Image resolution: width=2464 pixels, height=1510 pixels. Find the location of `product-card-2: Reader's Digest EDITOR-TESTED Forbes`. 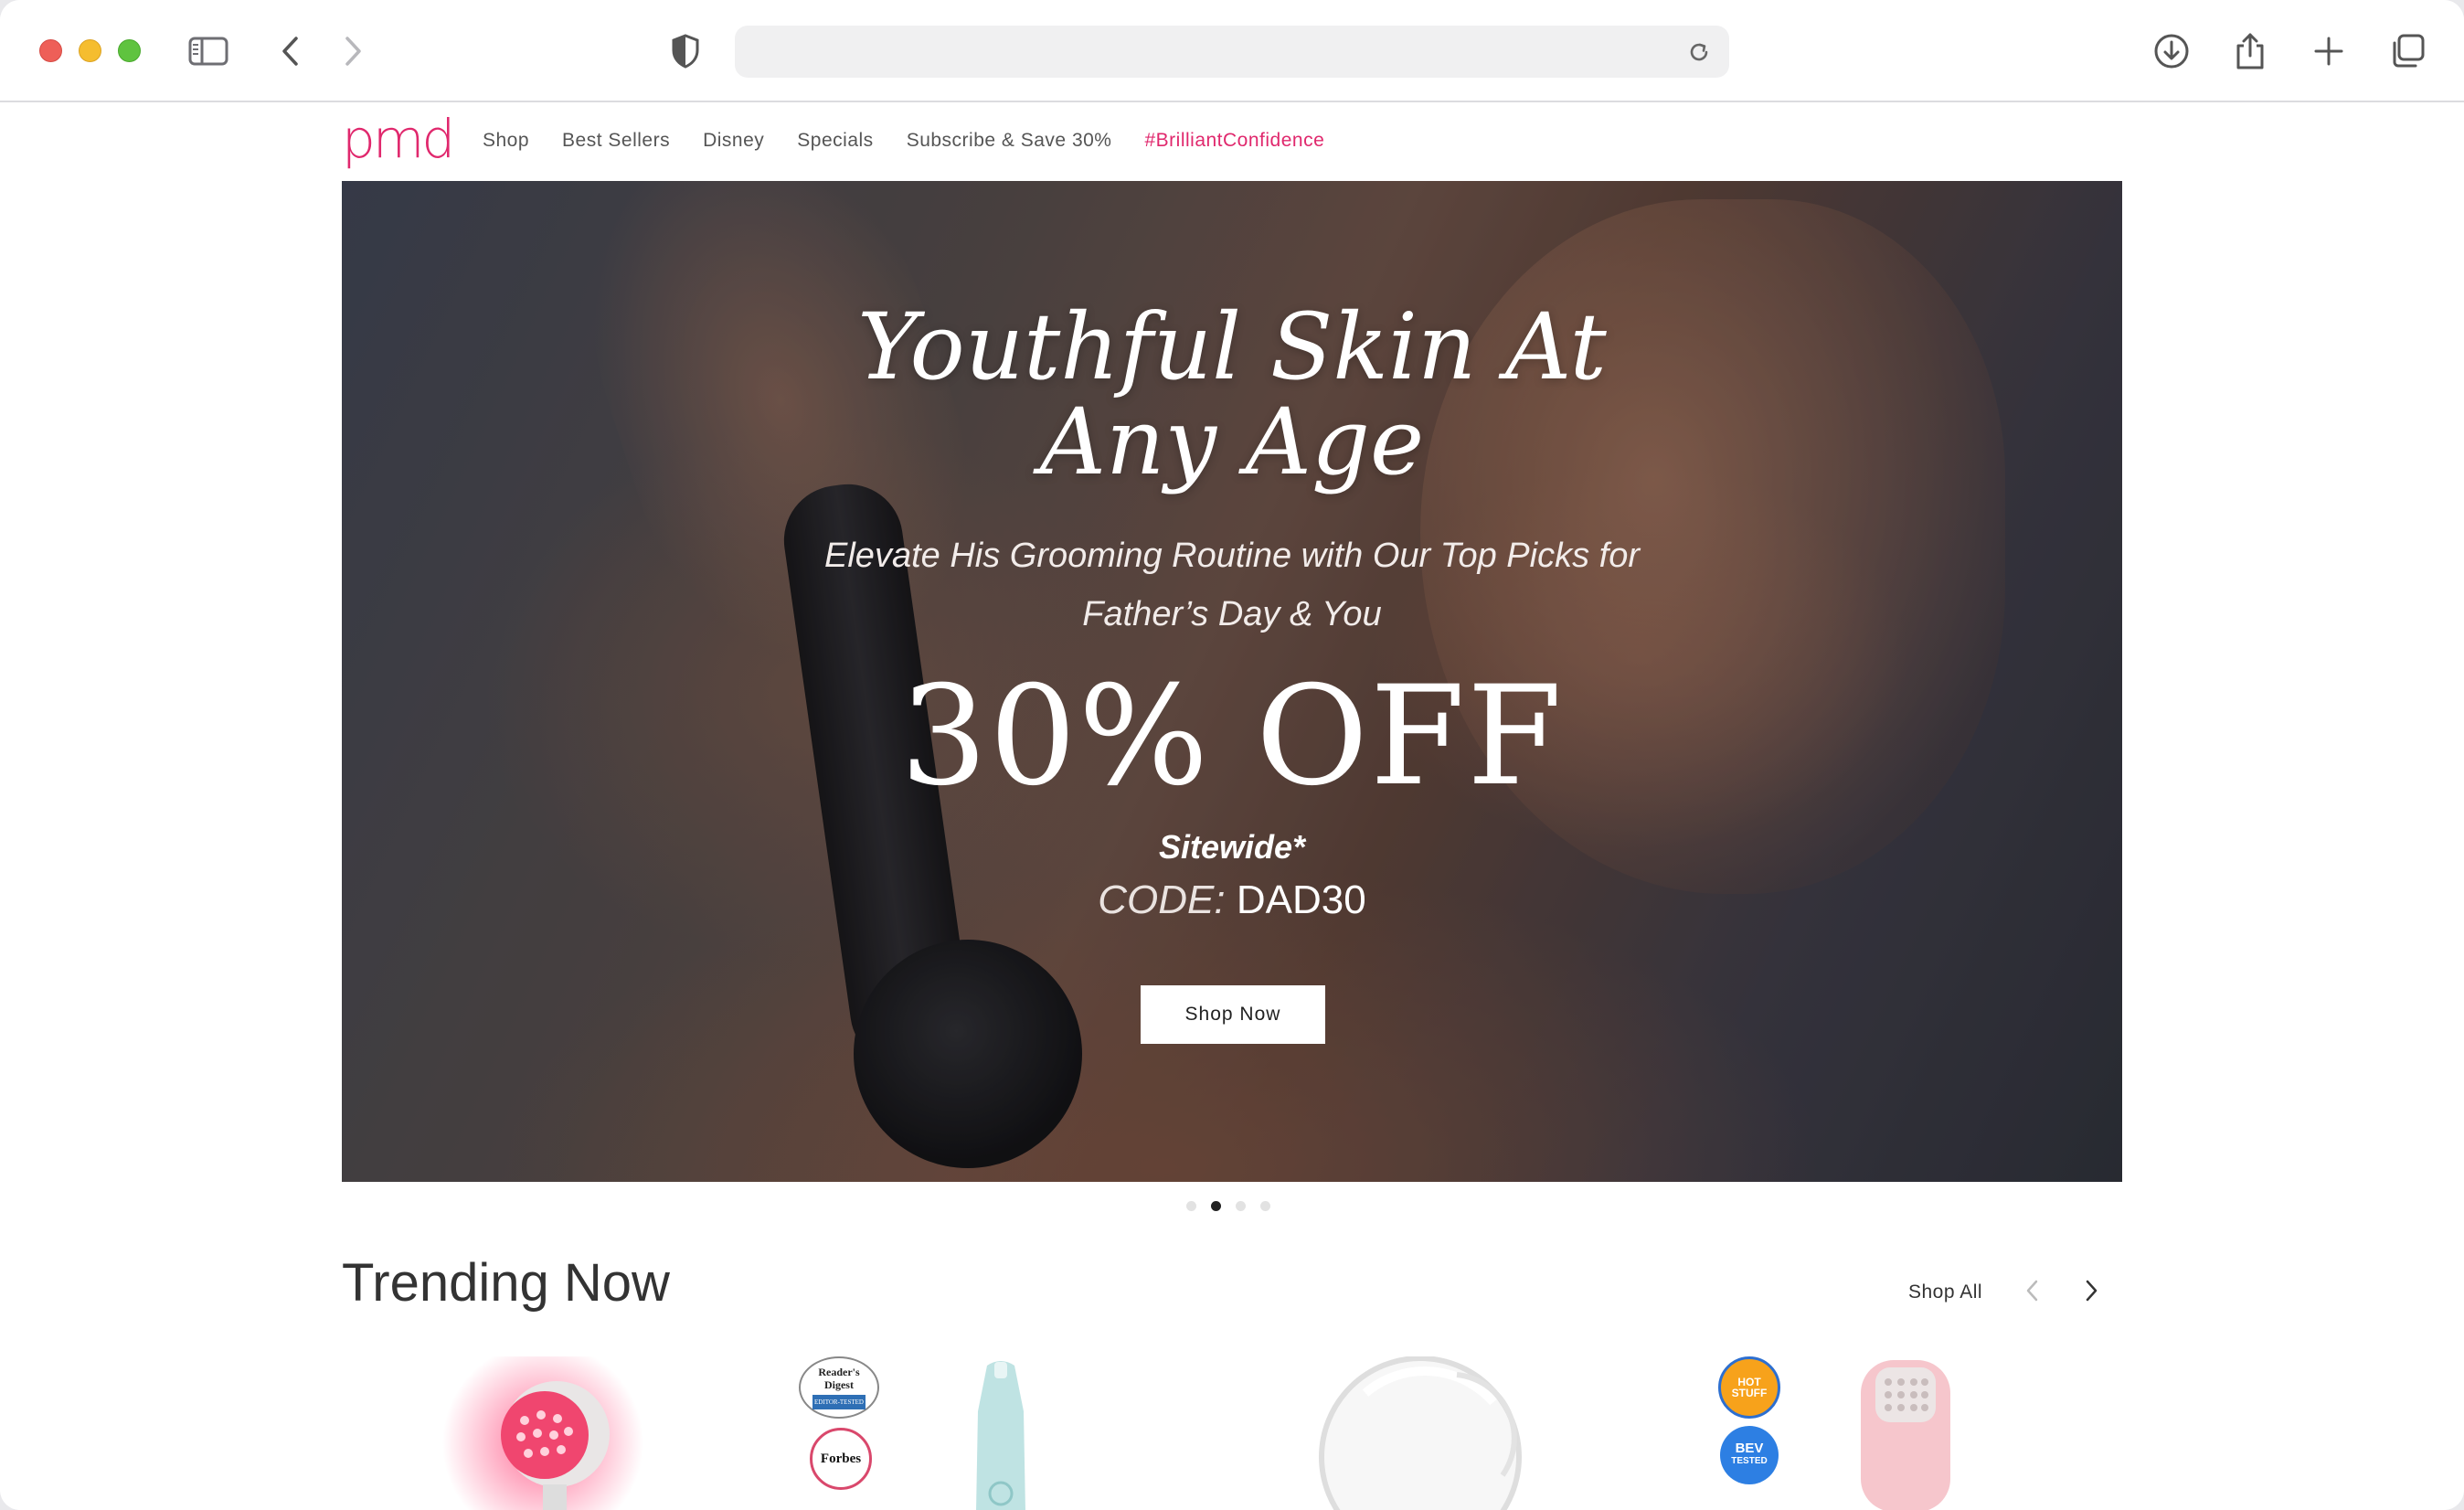

product-card-2: Reader's Digest EDITOR-TESTED Forbes is located at coordinates (1000, 1433).